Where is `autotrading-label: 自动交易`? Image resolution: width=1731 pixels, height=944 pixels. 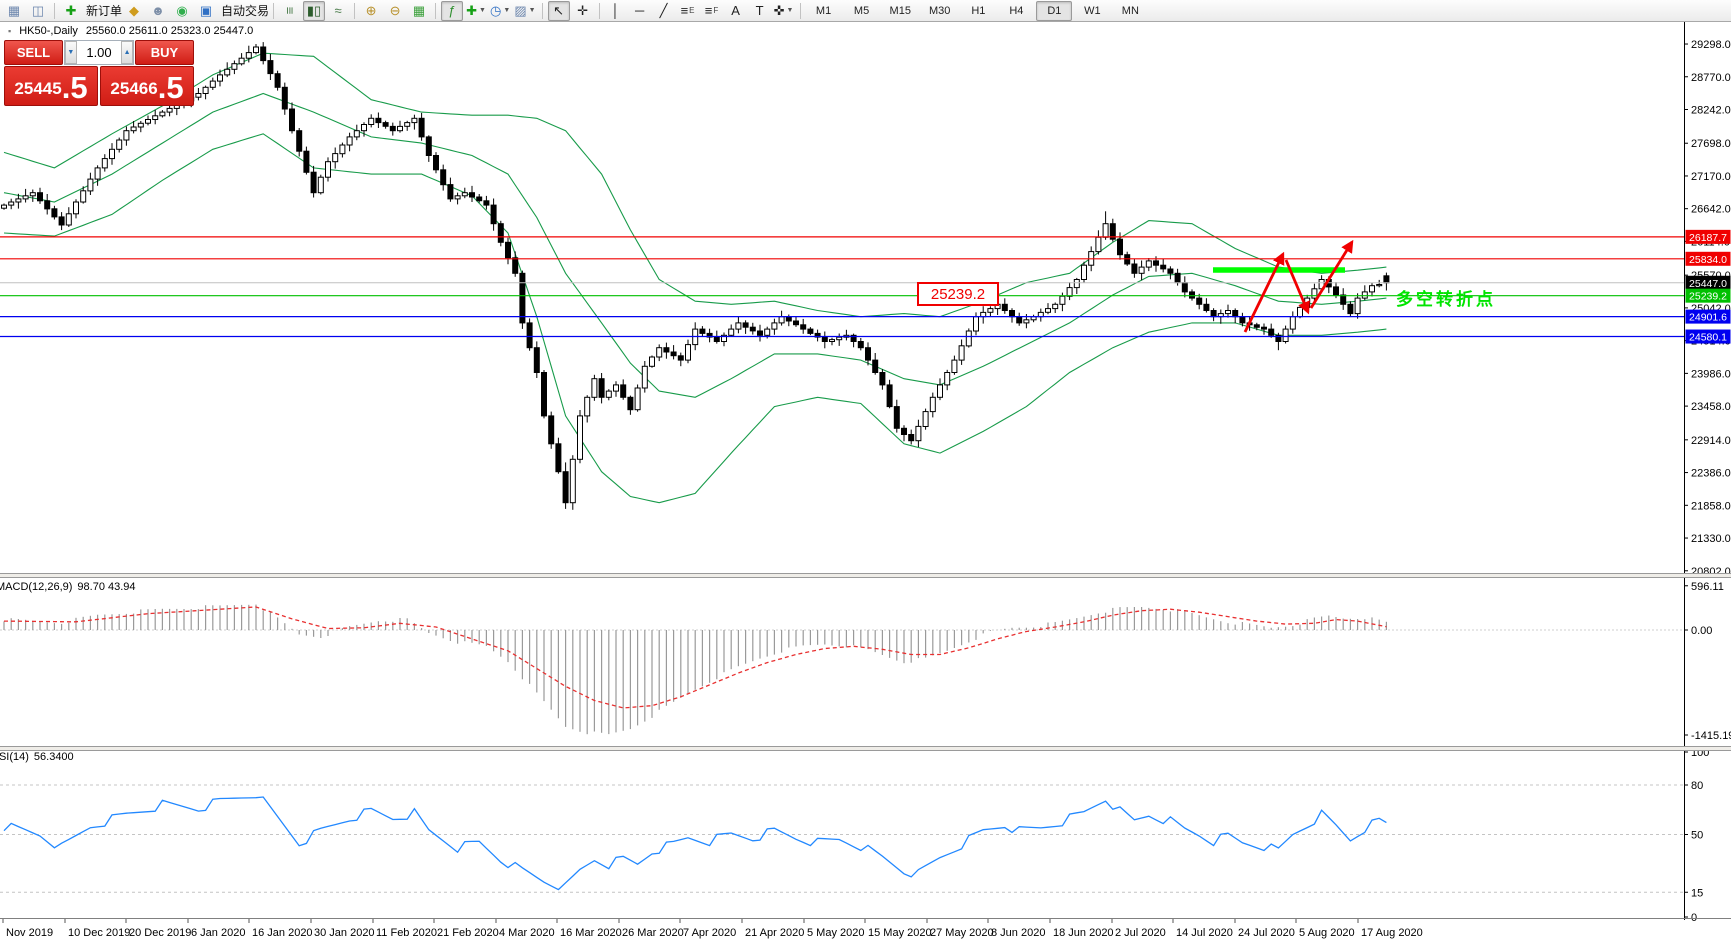 autotrading-label: 自动交易 is located at coordinates (245, 10).